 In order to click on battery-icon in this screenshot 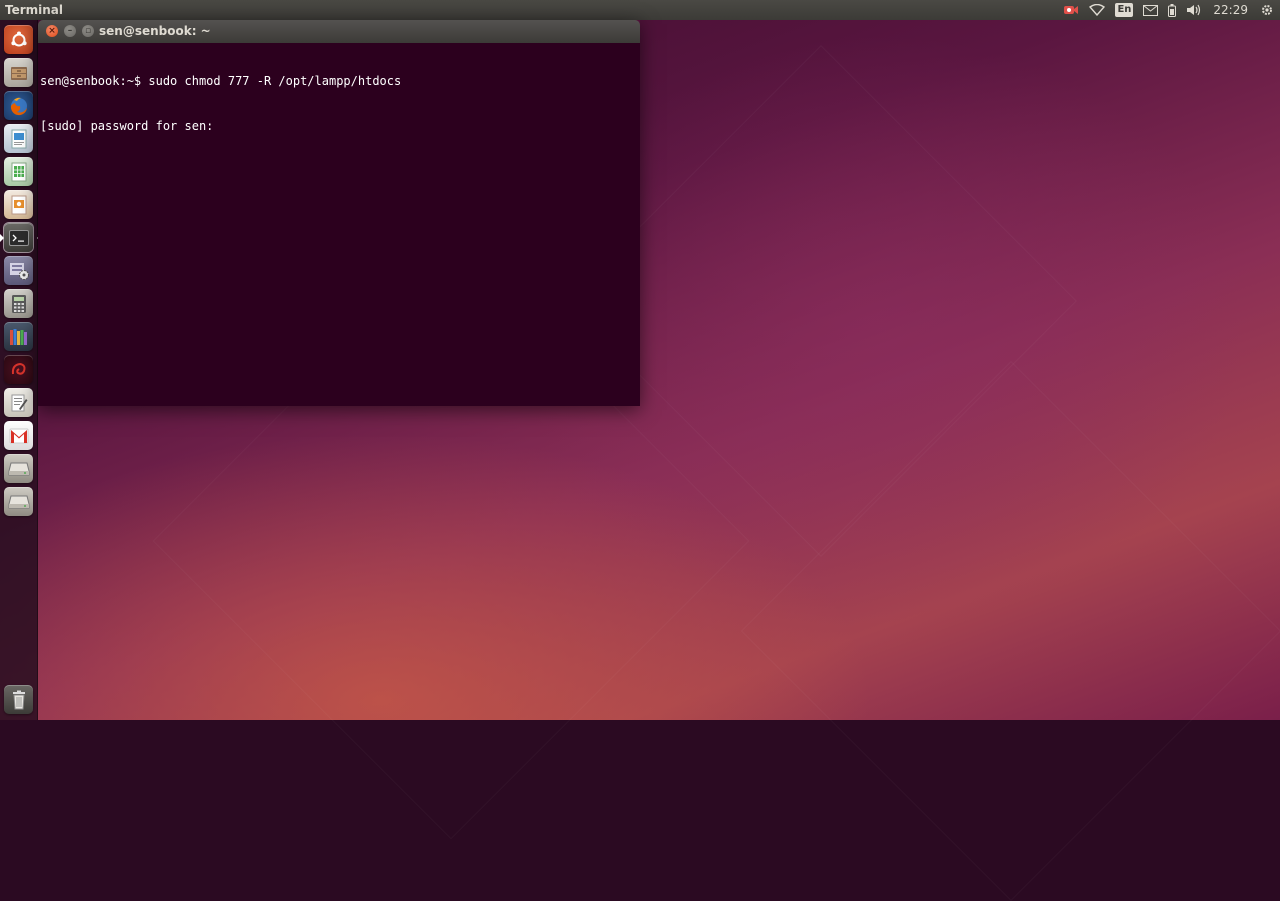, I will do `click(1172, 10)`.